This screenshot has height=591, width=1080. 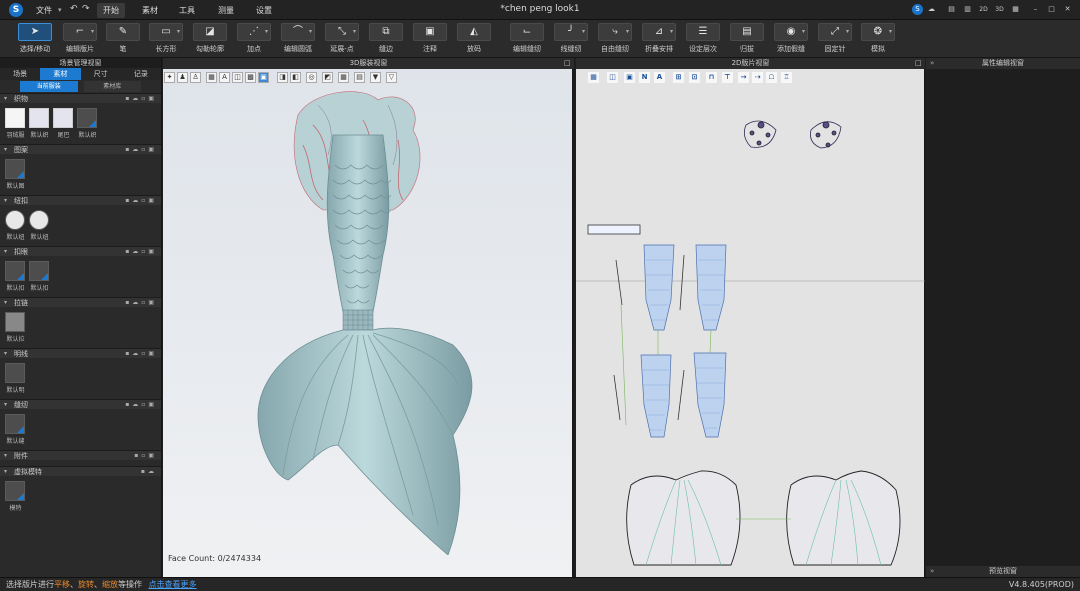 What do you see at coordinates (123, 40) in the screenshot?
I see `tool-pen: ✎ 笔` at bounding box center [123, 40].